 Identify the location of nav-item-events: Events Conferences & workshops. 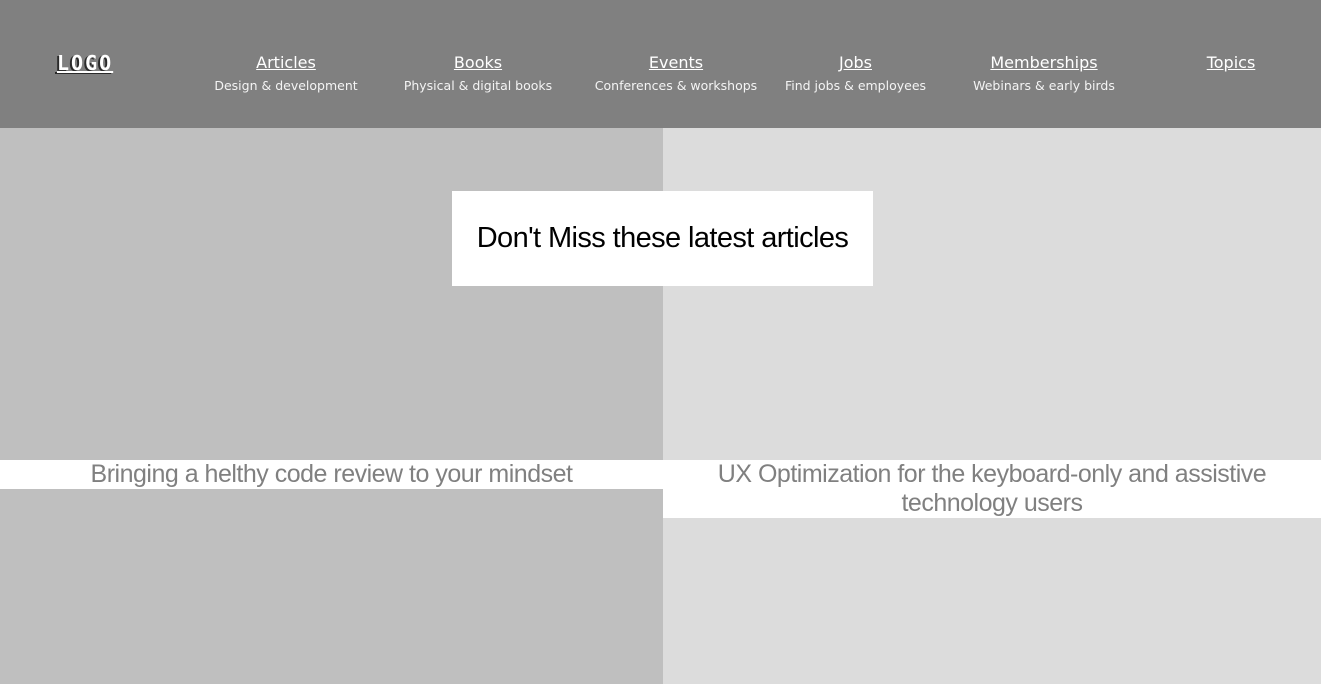
(676, 74).